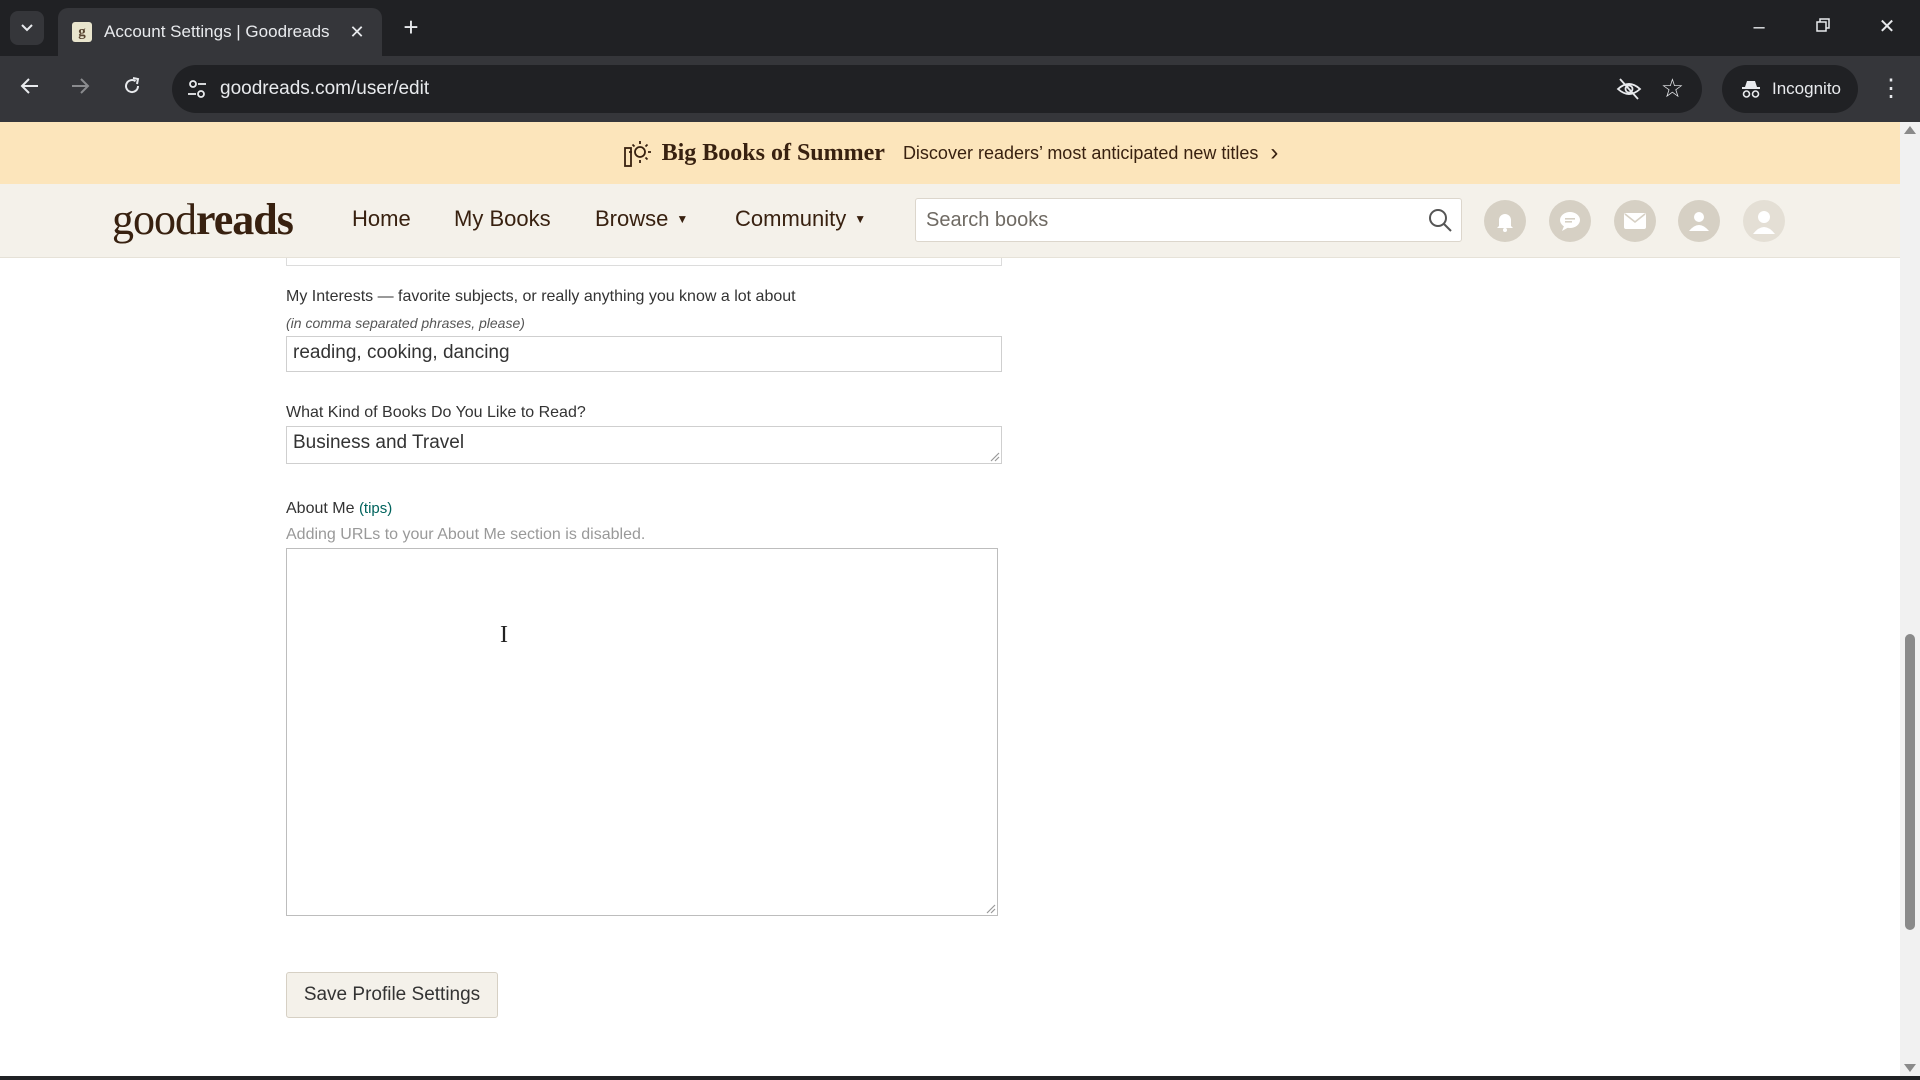 Image resolution: width=1920 pixels, height=1080 pixels. Describe the element at coordinates (791, 218) in the screenshot. I see `nav-community-label: Community` at that location.